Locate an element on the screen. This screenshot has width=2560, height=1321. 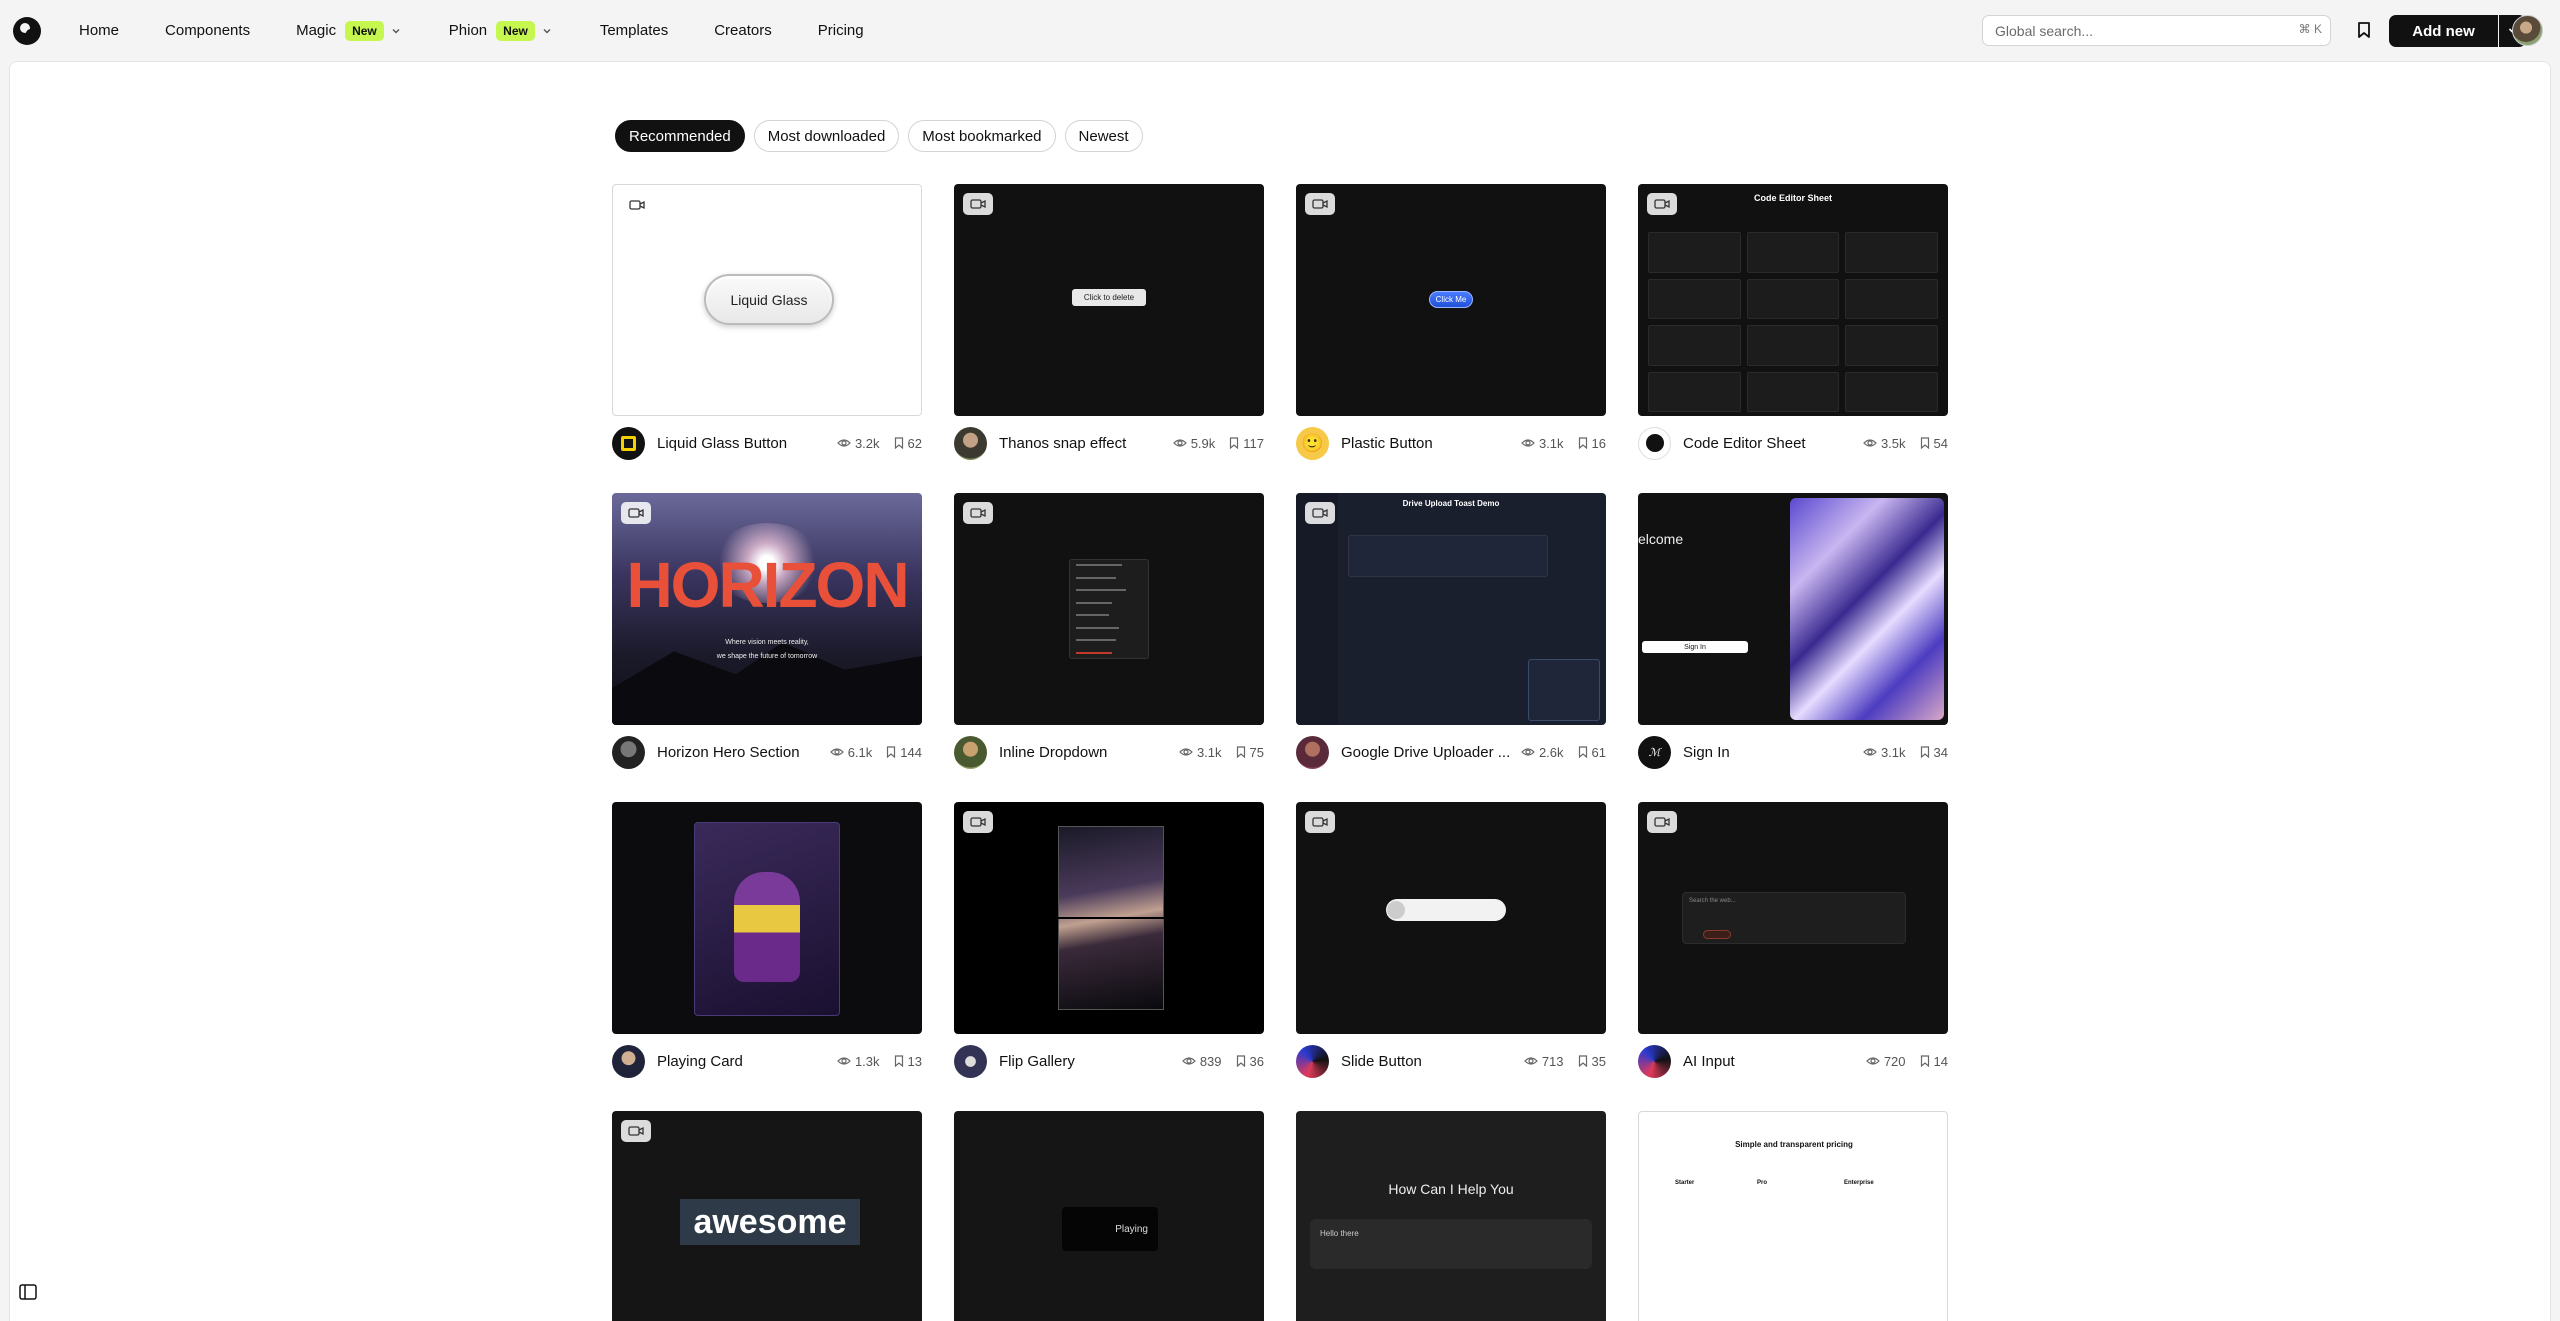
view-count: 5.9k is located at coordinates (1203, 443).